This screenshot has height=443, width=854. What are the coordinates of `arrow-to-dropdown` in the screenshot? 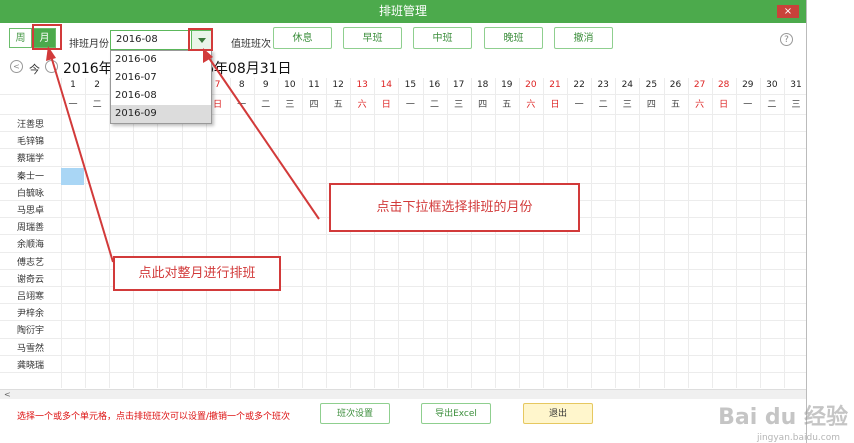 It's located at (264, 138).